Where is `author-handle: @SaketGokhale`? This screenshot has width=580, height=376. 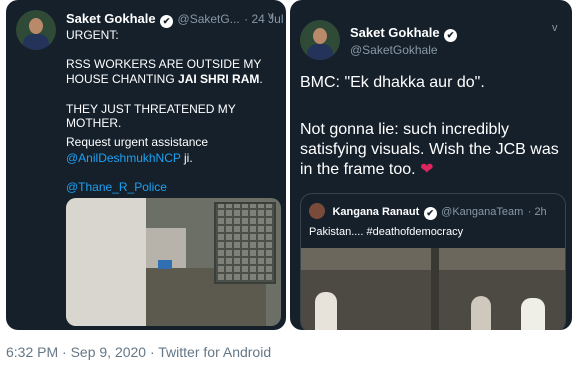 author-handle: @SaketGokhale is located at coordinates (394, 50).